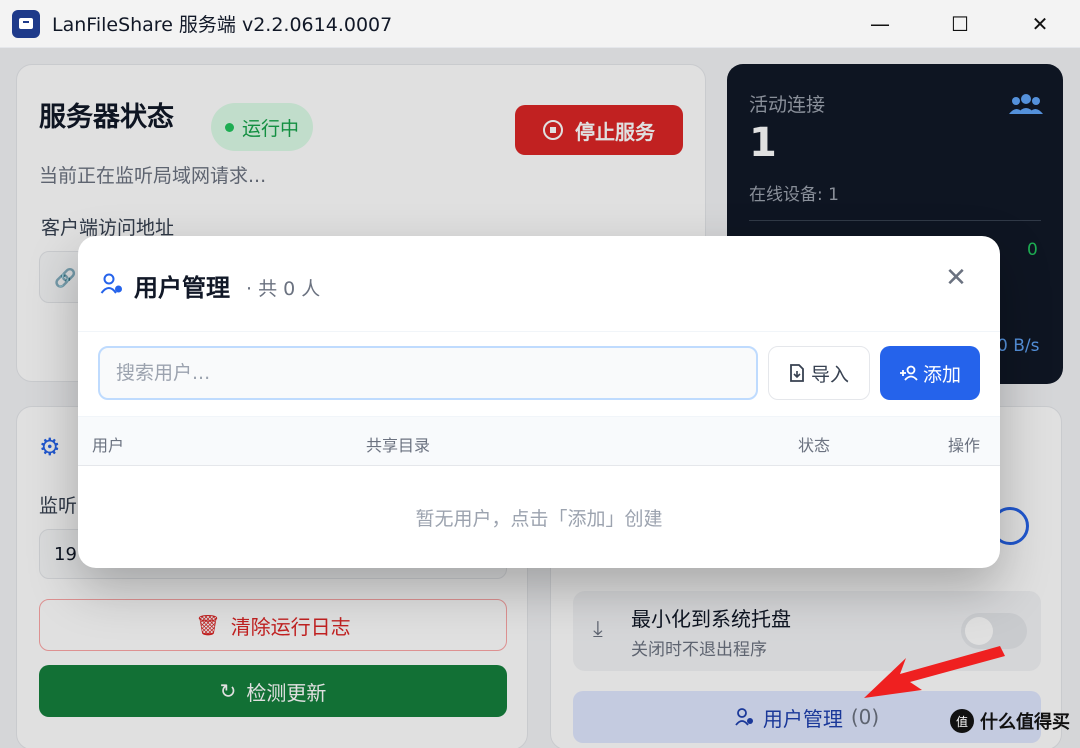 This screenshot has height=748, width=1080. I want to click on search-user-input, so click(428, 373).